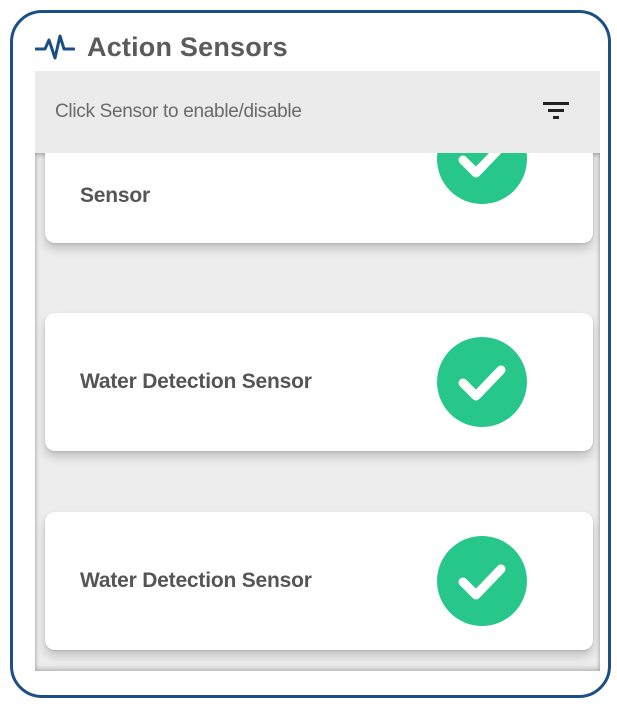  What do you see at coordinates (178, 111) in the screenshot?
I see `toggle-hint: Click Sensor to enable/disable` at bounding box center [178, 111].